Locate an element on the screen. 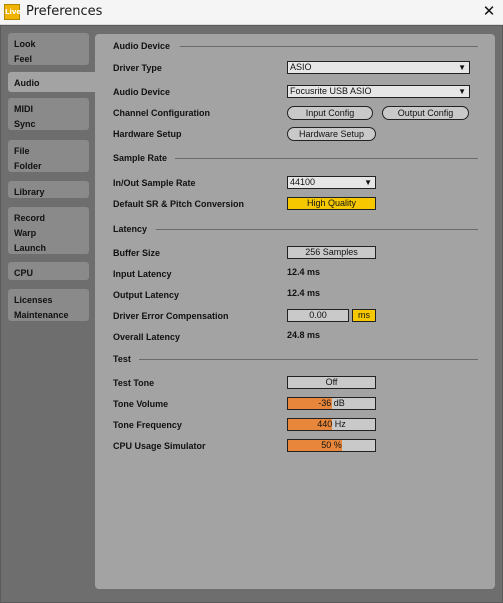 The image size is (503, 603). output-latency-value: 12.4 ms is located at coordinates (304, 293).